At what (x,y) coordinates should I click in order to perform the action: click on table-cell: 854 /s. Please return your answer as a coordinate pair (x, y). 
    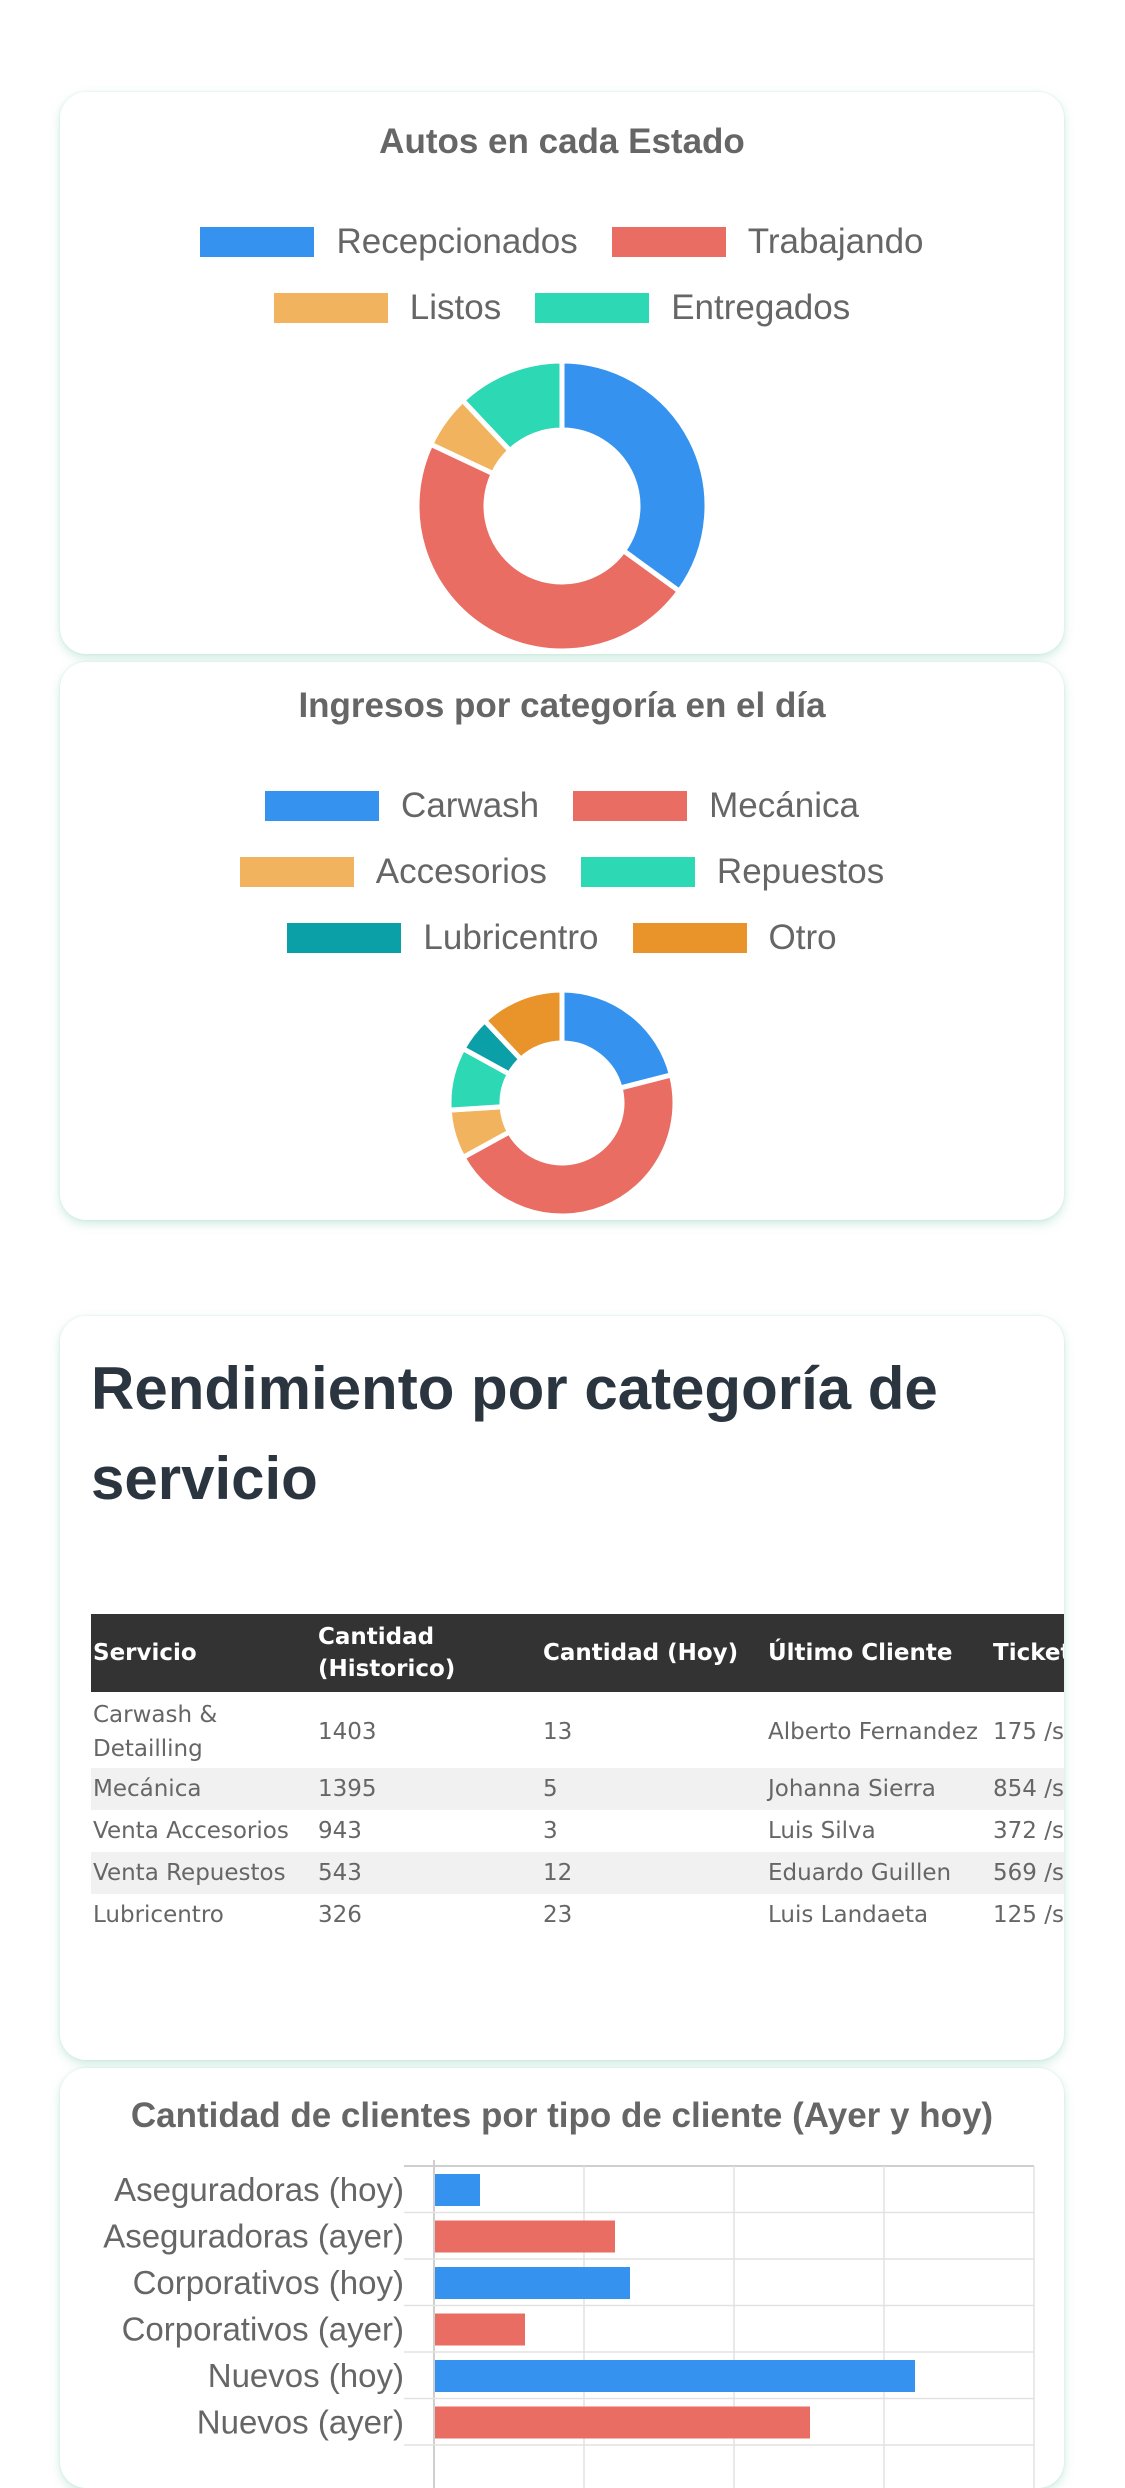
    Looking at the image, I should click on (1027, 1789).